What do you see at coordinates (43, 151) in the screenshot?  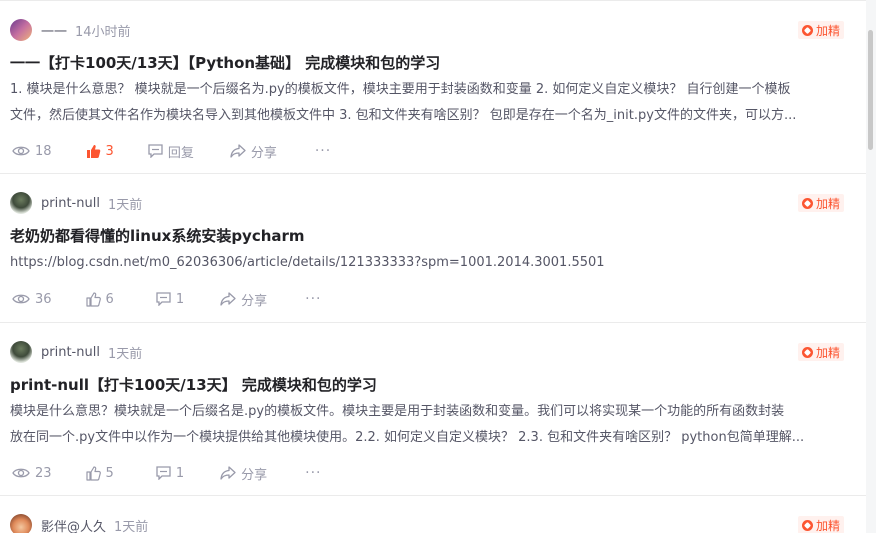 I see `view-count-value: 18` at bounding box center [43, 151].